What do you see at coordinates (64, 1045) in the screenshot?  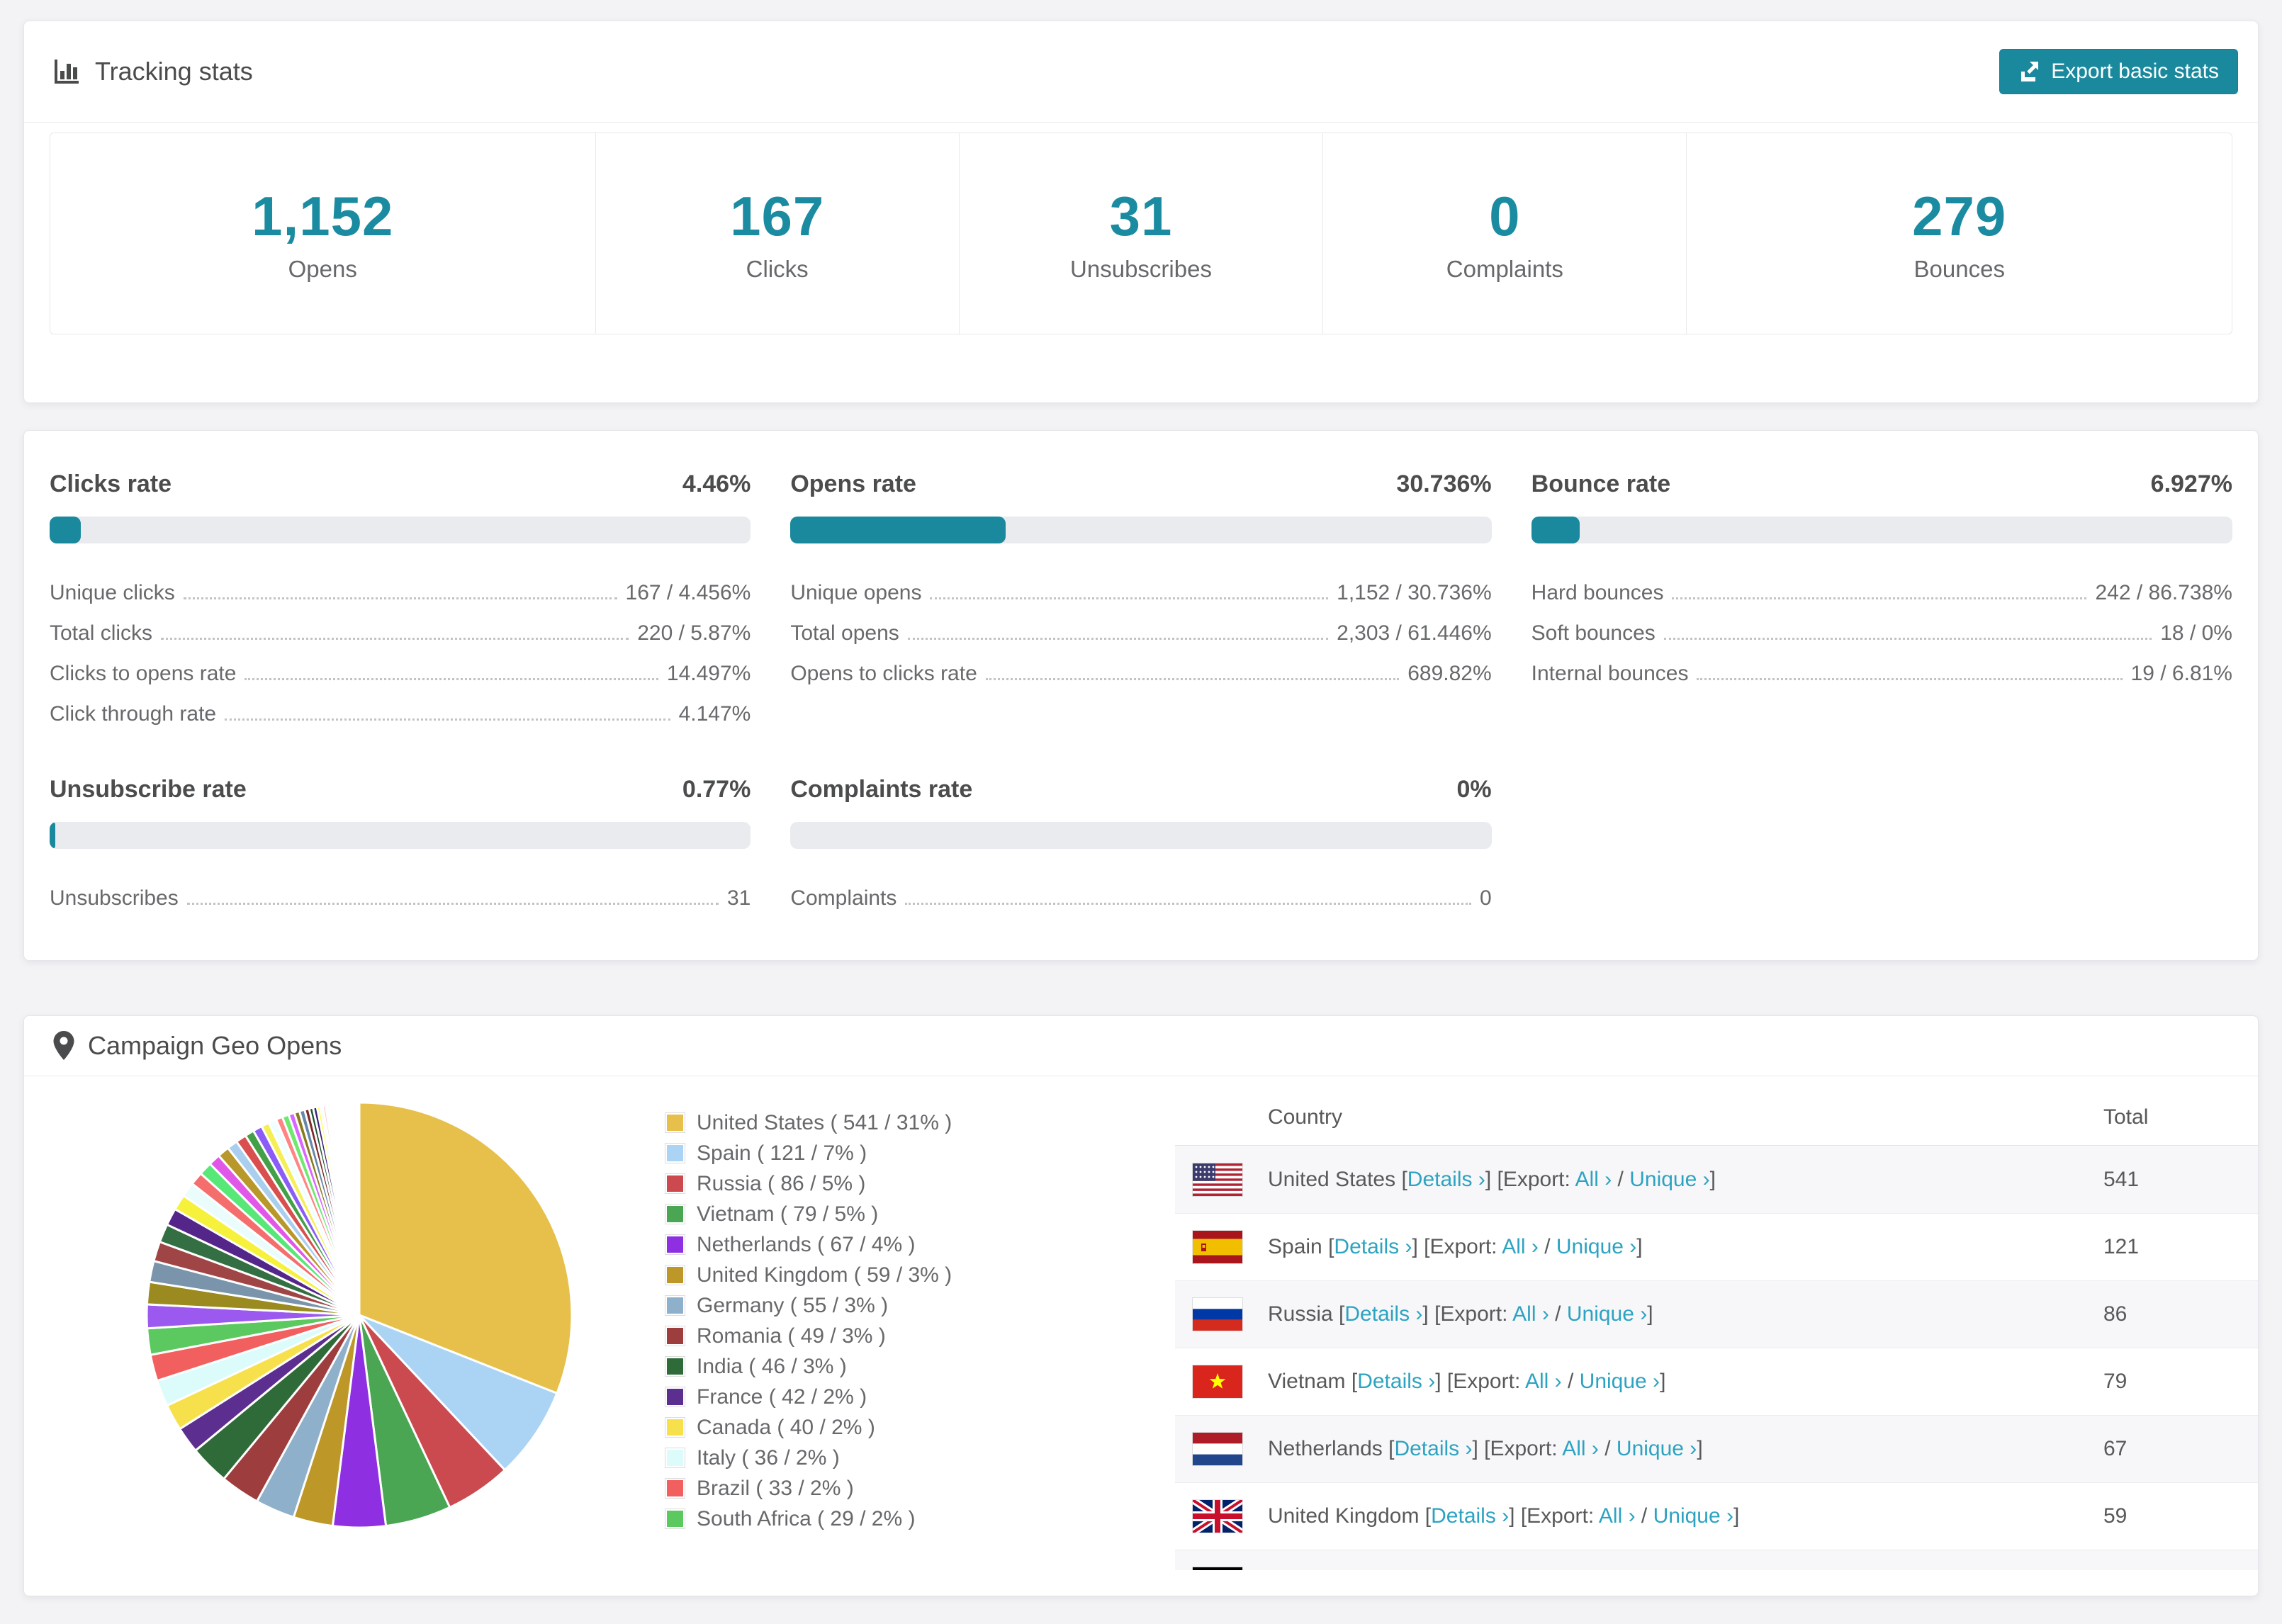 I see `map-pin-icon` at bounding box center [64, 1045].